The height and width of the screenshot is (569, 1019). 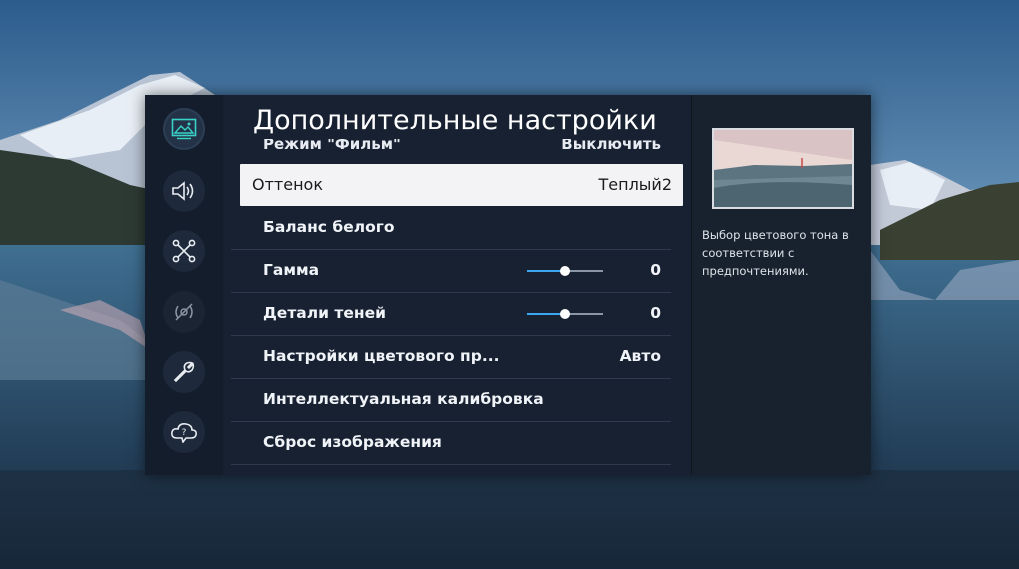 I want to click on list-item-label: Сброс изображения, so click(x=352, y=442).